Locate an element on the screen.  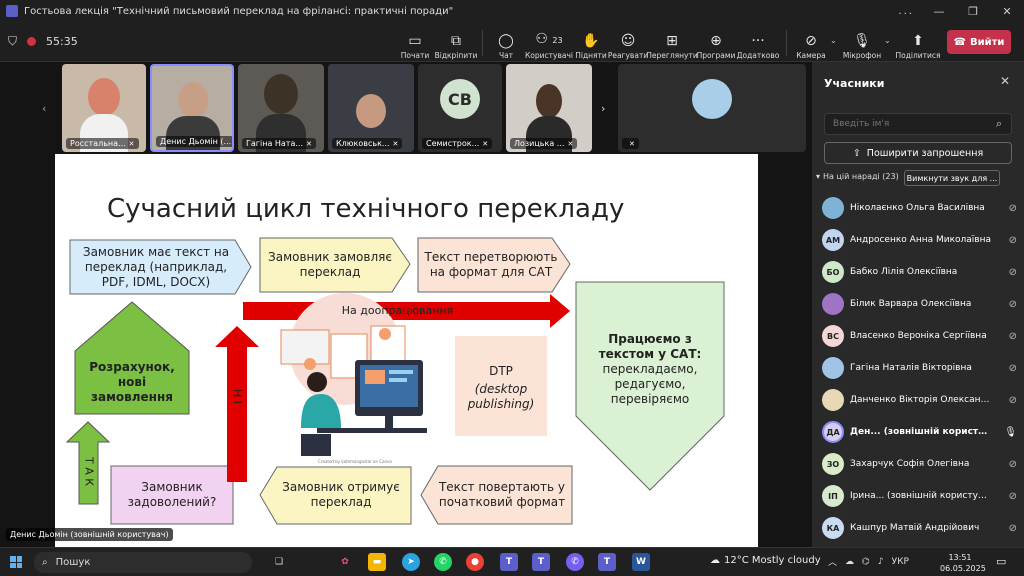
participant-row: БО Бабко Лілія Олексіївна ⊘ is located at coordinates (919, 272).